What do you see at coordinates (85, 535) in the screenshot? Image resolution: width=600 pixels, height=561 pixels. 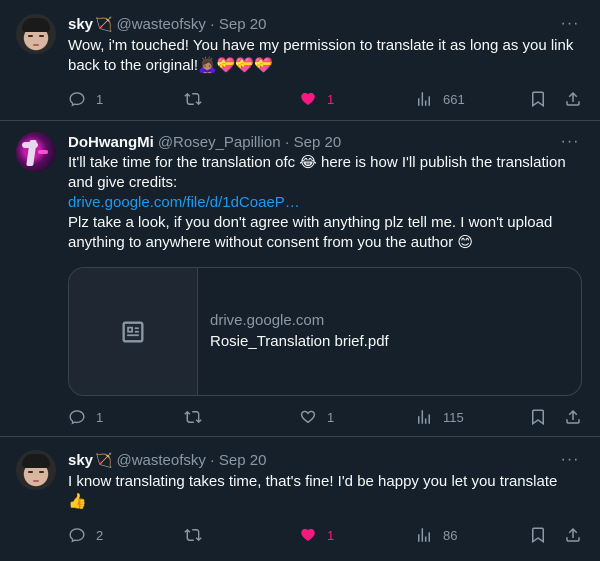 I see `reply-button: 2` at bounding box center [85, 535].